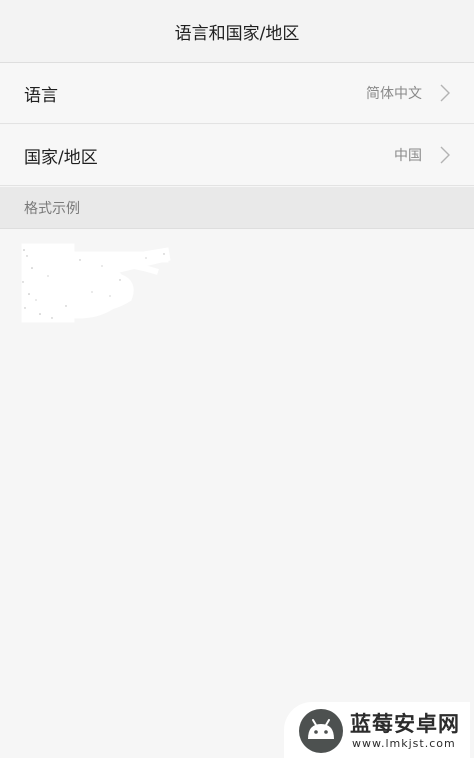 The width and height of the screenshot is (474, 758). Describe the element at coordinates (237, 93) in the screenshot. I see `language-row: 语言 简体中文` at that location.